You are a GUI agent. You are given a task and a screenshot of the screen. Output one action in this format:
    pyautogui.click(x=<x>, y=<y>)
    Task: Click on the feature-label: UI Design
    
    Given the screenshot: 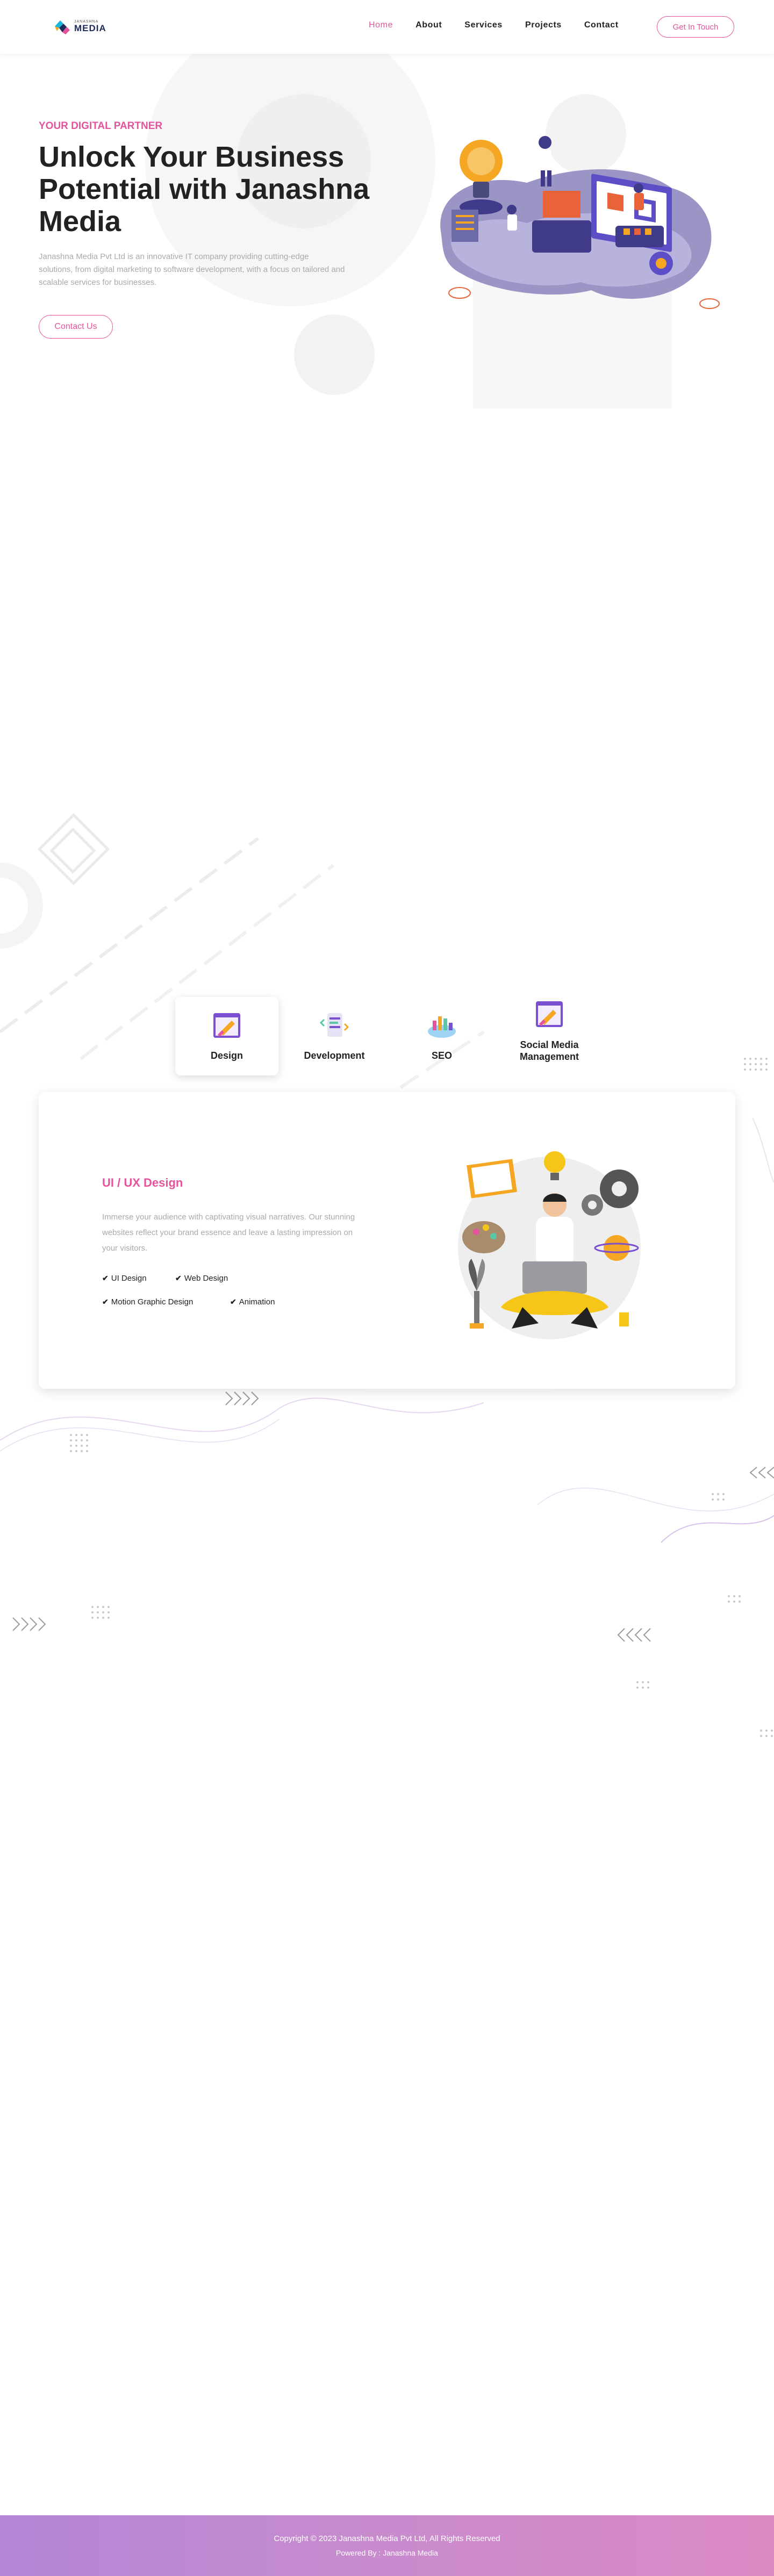 What is the action you would take?
    pyautogui.click(x=129, y=1278)
    